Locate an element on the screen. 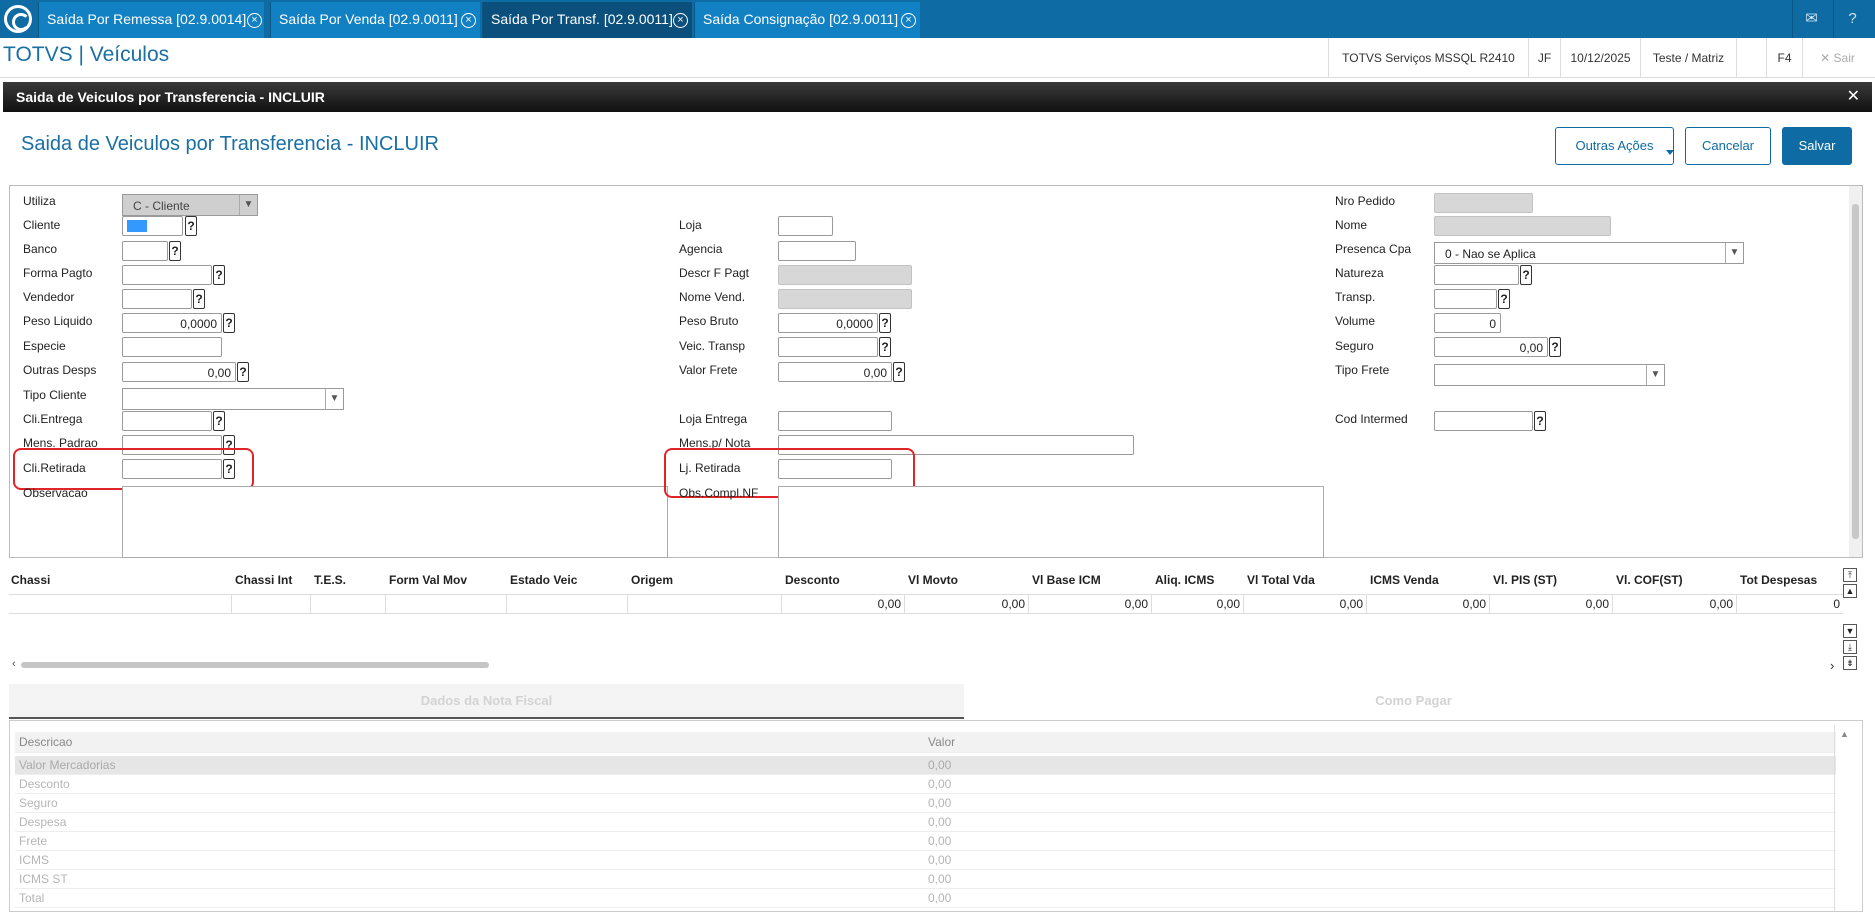  seguro-input: 0,00 is located at coordinates (1491, 347).